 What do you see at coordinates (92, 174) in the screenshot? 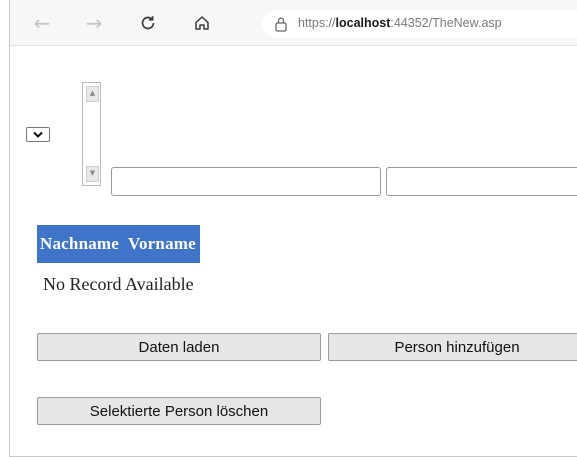
I see `scroll-down-icon: ▼` at bounding box center [92, 174].